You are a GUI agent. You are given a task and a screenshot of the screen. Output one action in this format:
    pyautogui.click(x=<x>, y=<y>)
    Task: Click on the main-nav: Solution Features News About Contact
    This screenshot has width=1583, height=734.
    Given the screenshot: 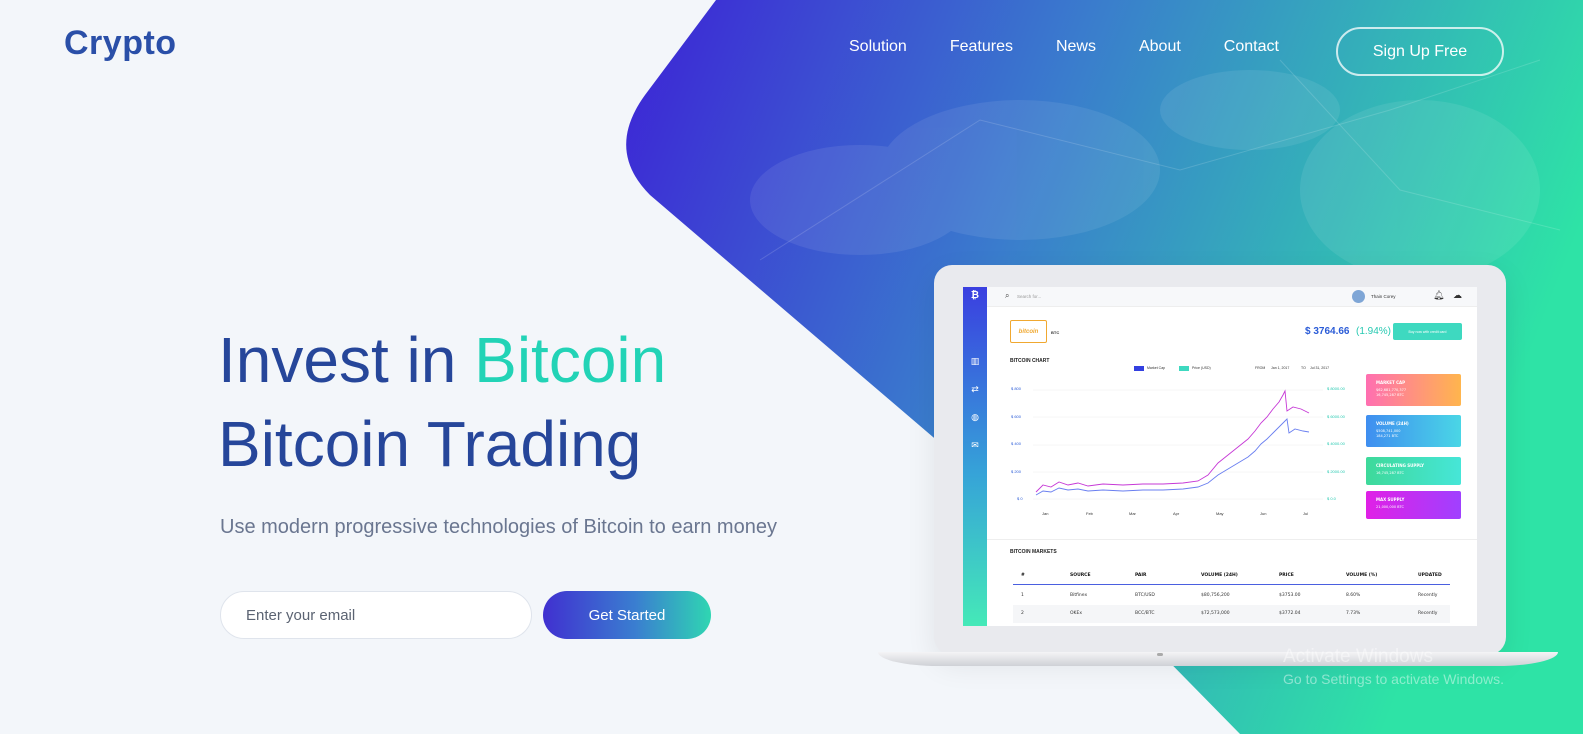 What is the action you would take?
    pyautogui.click(x=1085, y=47)
    